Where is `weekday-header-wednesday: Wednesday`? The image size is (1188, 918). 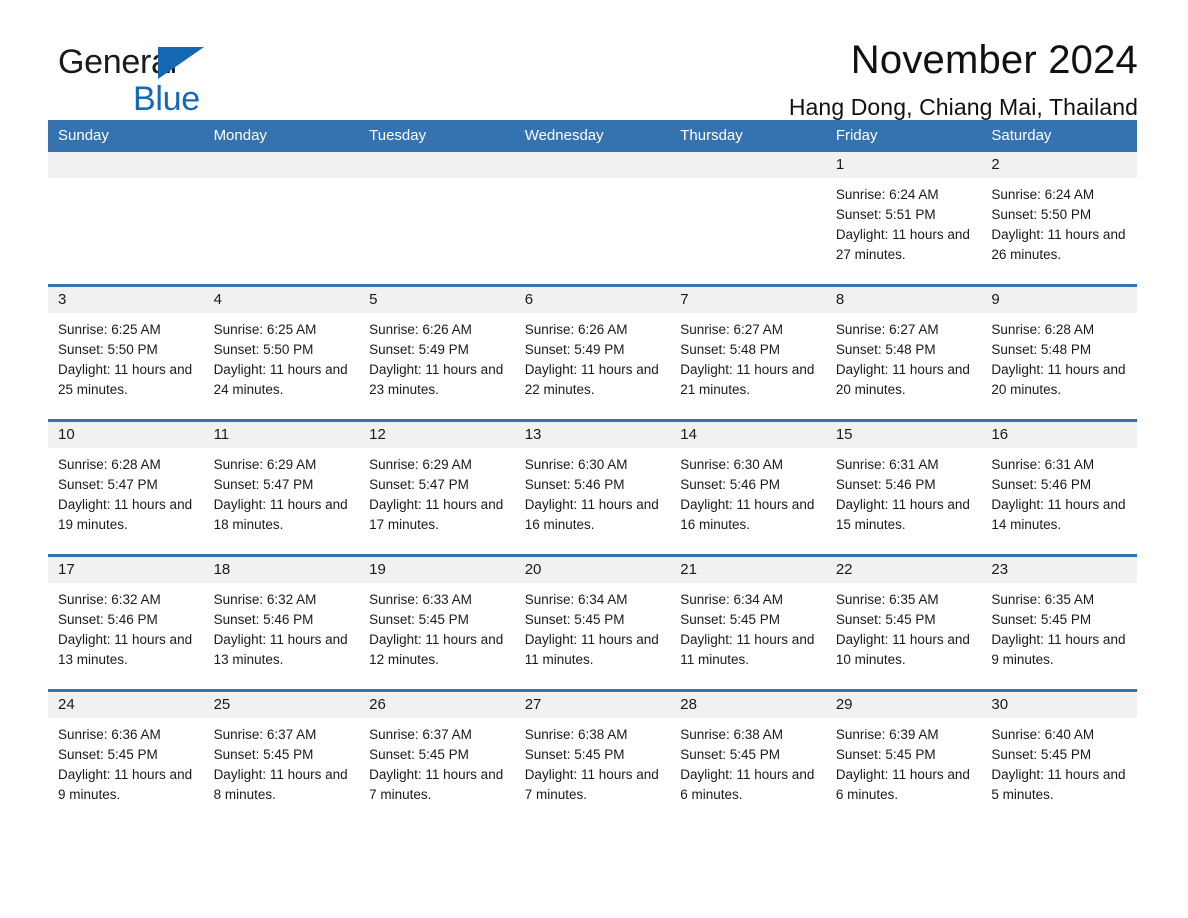 weekday-header-wednesday: Wednesday is located at coordinates (592, 136).